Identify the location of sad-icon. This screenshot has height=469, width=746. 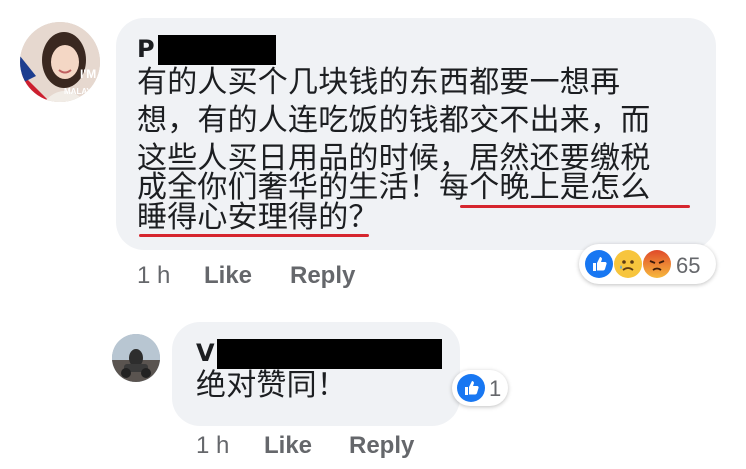
(628, 264).